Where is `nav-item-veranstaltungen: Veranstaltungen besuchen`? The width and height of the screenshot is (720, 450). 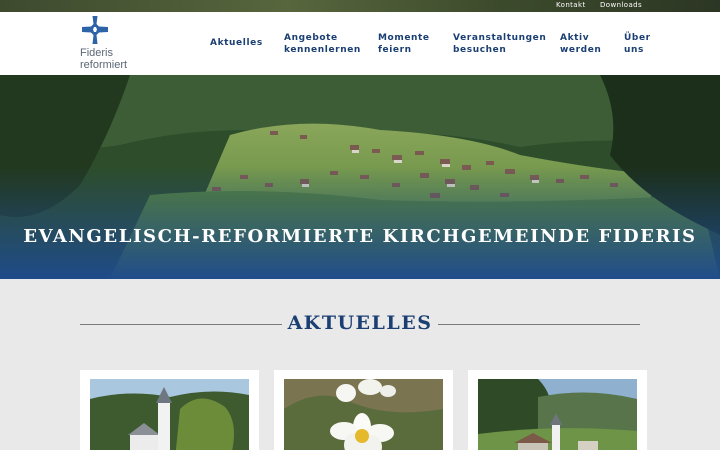
nav-item-veranstaltungen: Veranstaltungen besuchen is located at coordinates (499, 44).